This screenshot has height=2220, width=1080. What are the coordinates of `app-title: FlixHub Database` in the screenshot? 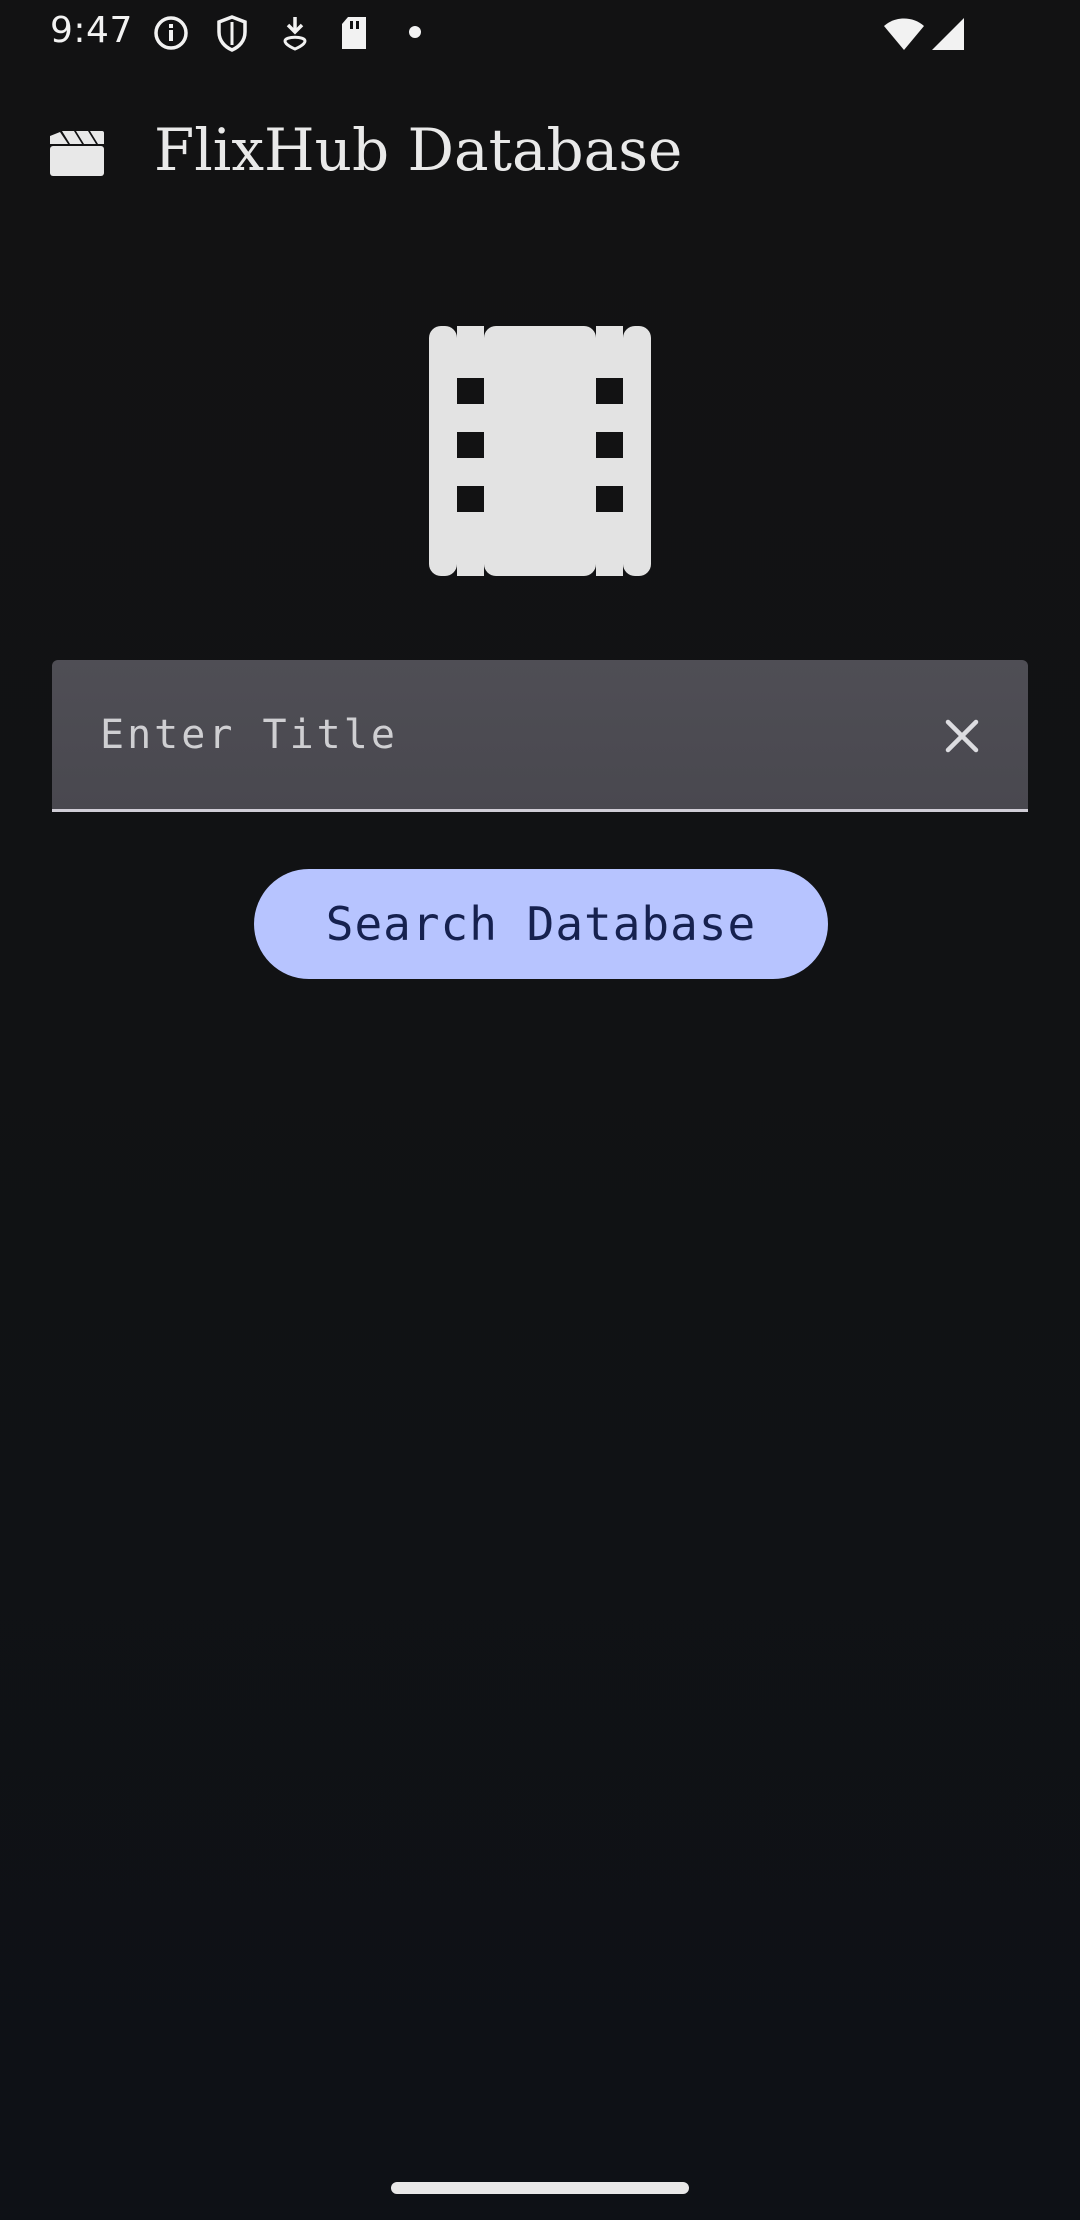 It's located at (418, 150).